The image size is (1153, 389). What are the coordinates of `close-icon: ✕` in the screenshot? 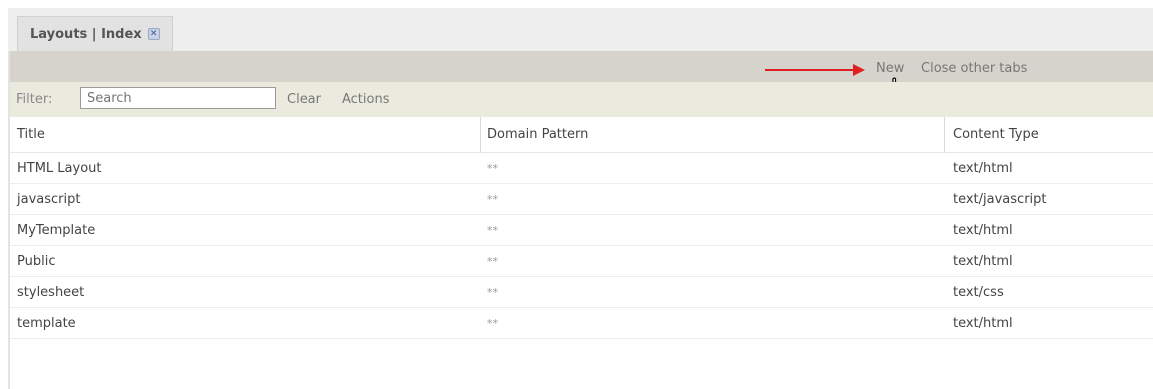 It's located at (153, 34).